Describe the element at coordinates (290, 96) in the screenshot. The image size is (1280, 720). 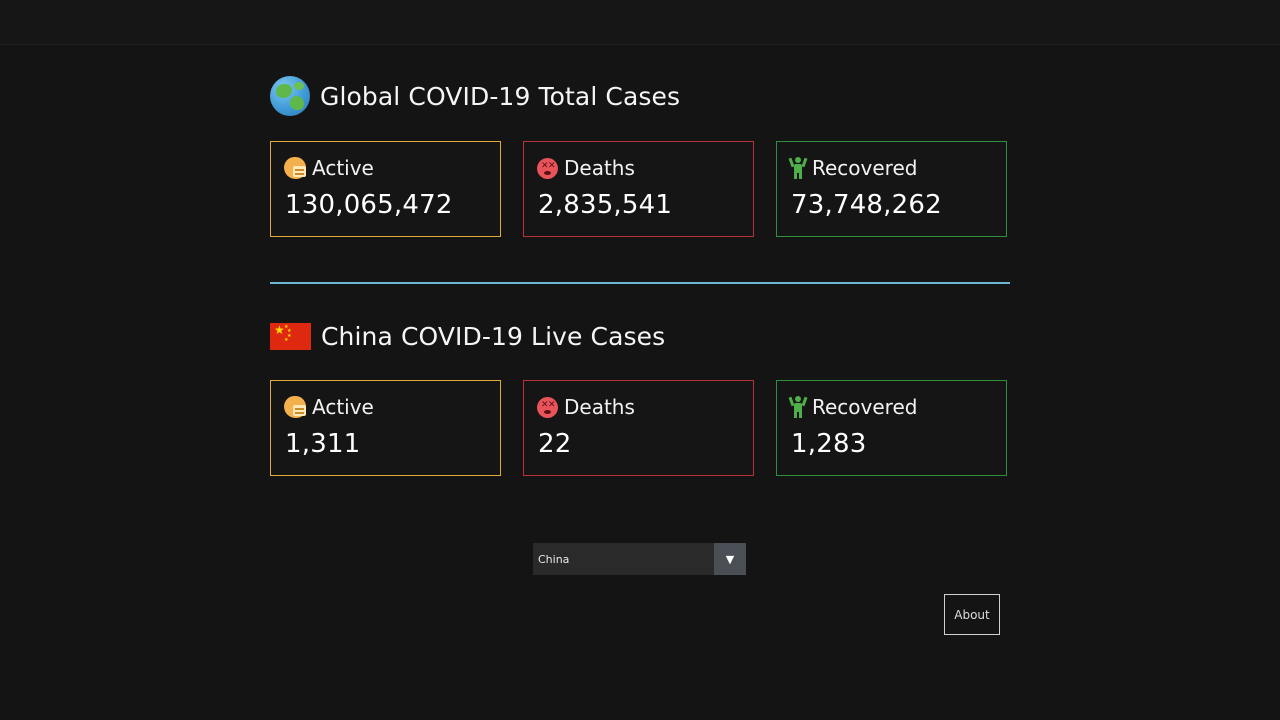
I see `globe-icon` at that location.